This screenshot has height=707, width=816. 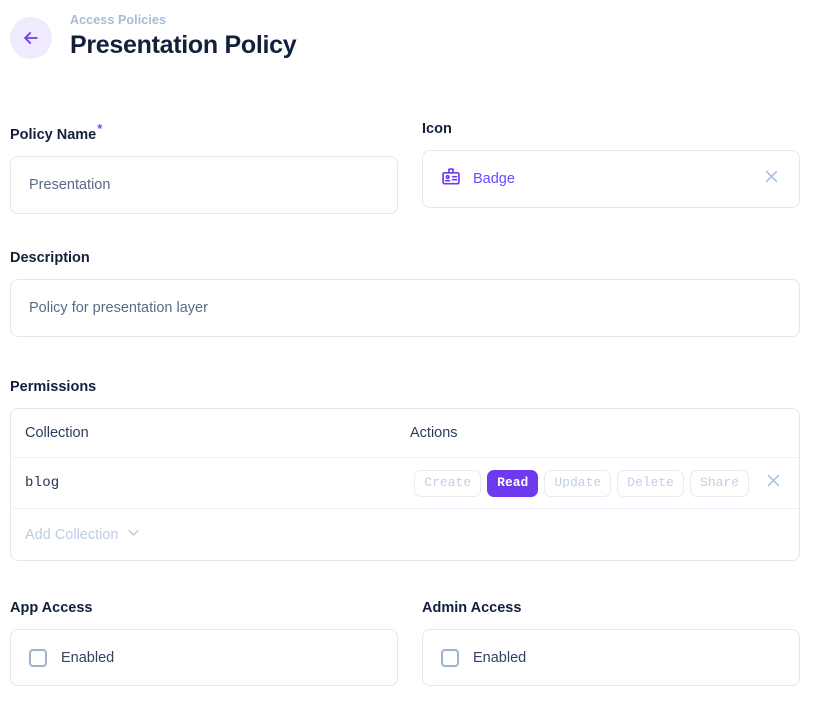 What do you see at coordinates (719, 483) in the screenshot?
I see `action-chip-share: Share` at bounding box center [719, 483].